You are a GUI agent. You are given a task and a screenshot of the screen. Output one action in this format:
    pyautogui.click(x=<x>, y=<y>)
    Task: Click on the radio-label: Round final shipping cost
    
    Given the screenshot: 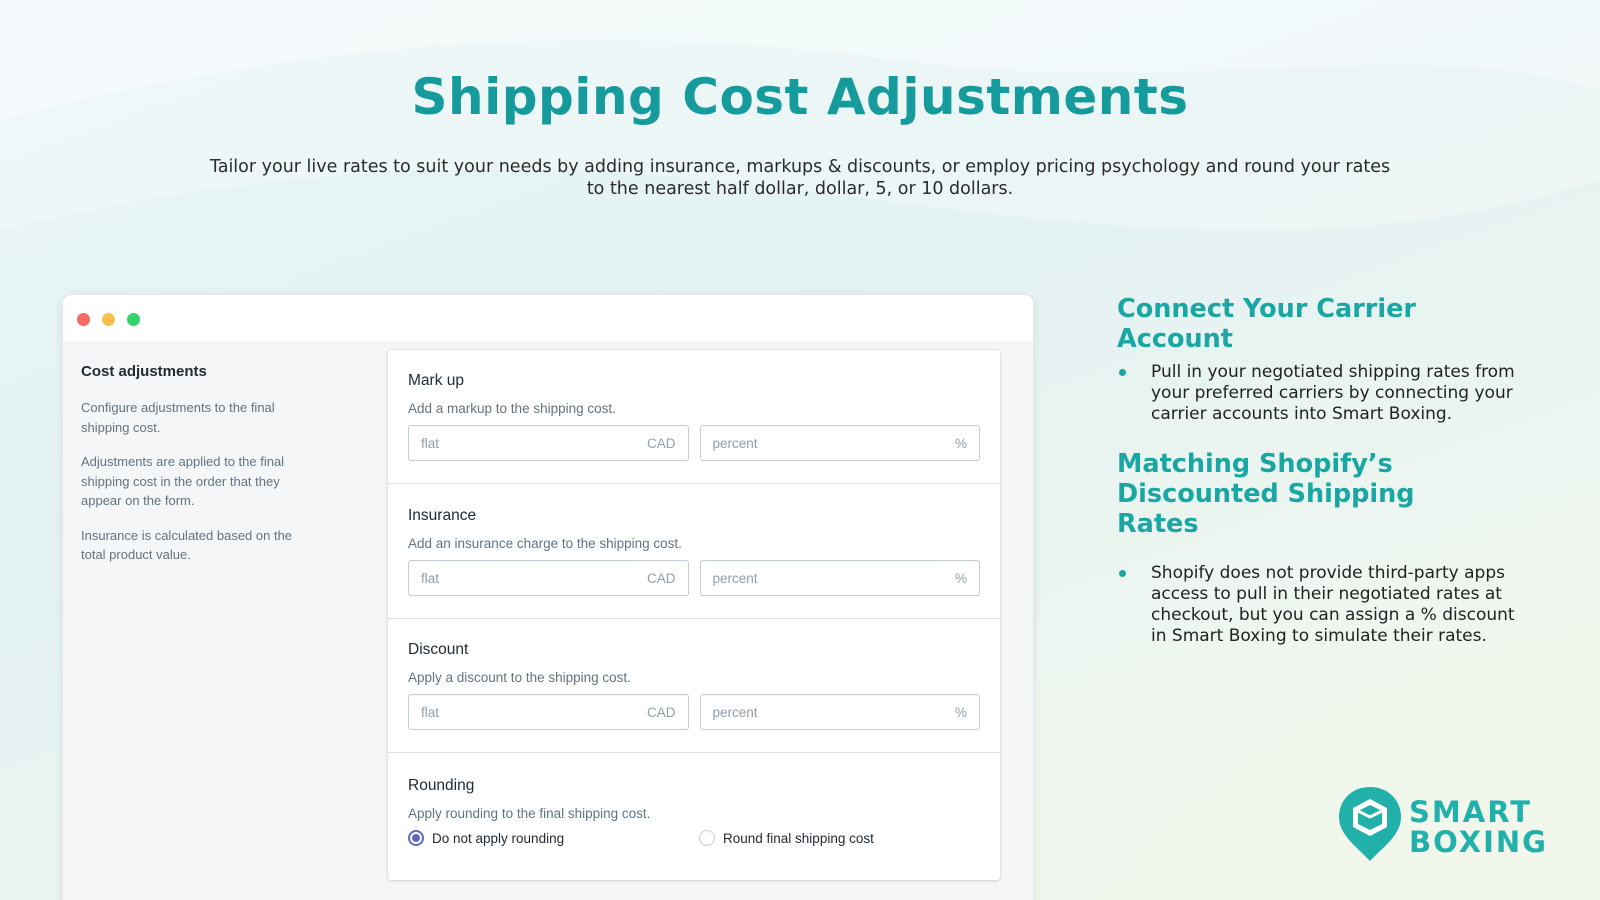 What is the action you would take?
    pyautogui.click(x=798, y=838)
    